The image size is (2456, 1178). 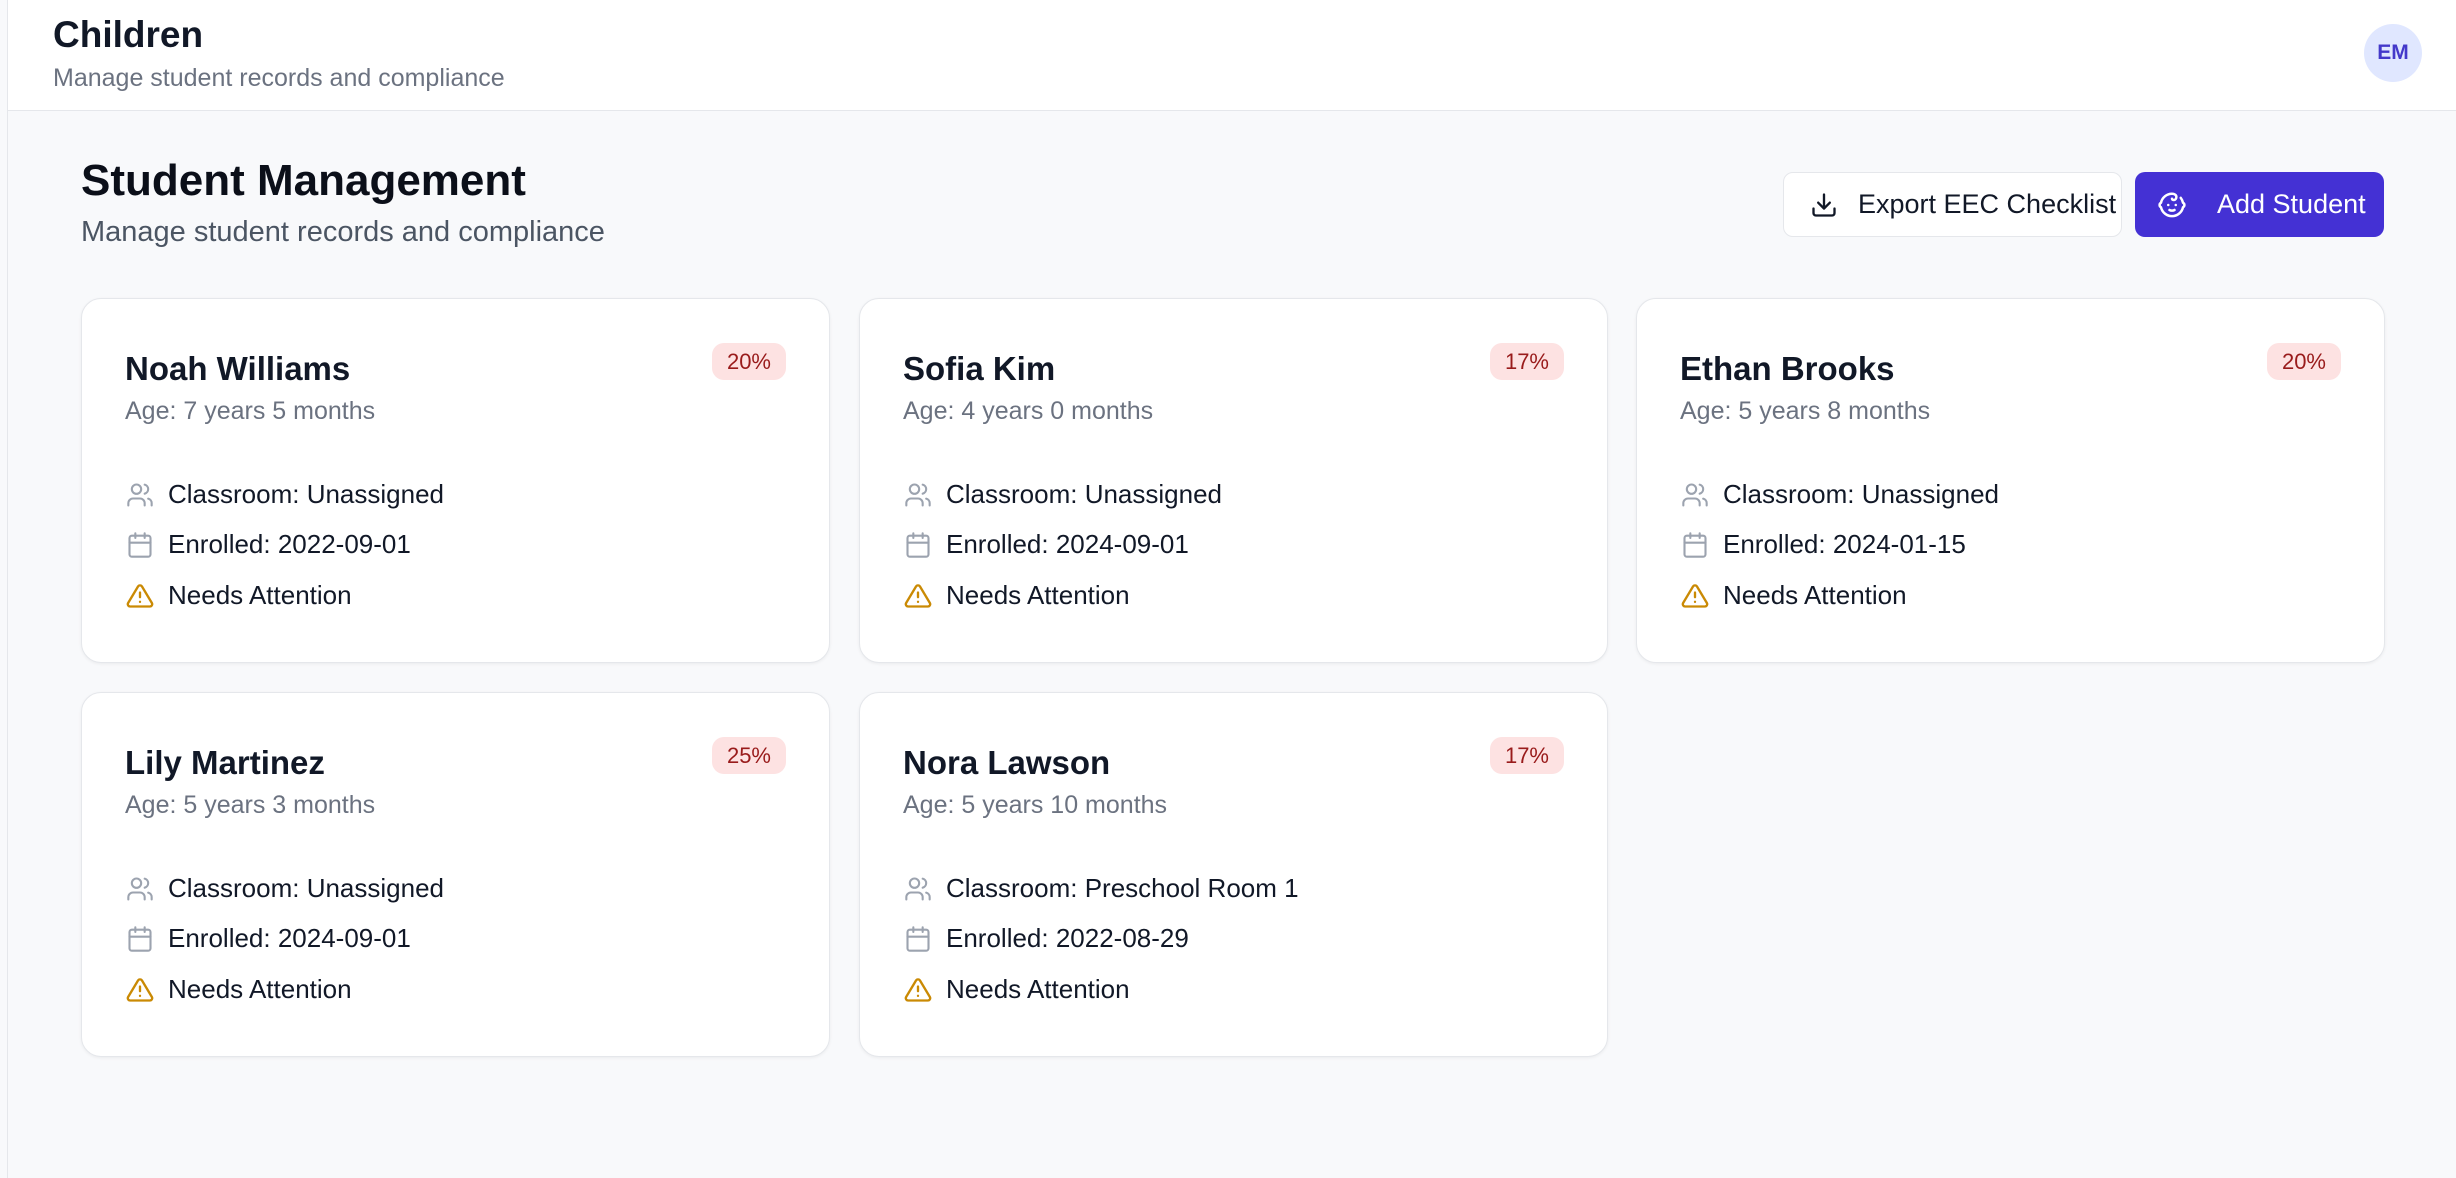 I want to click on add-student-button: Add Student, so click(x=2259, y=204).